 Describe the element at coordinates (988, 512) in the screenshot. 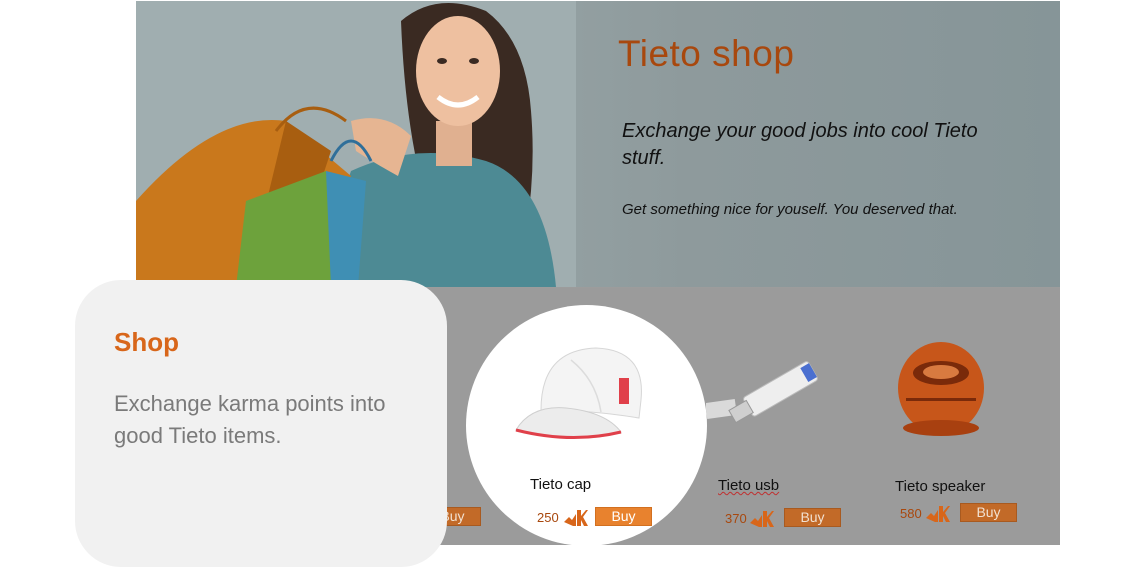

I see `buy-button-speaker: Buy` at that location.